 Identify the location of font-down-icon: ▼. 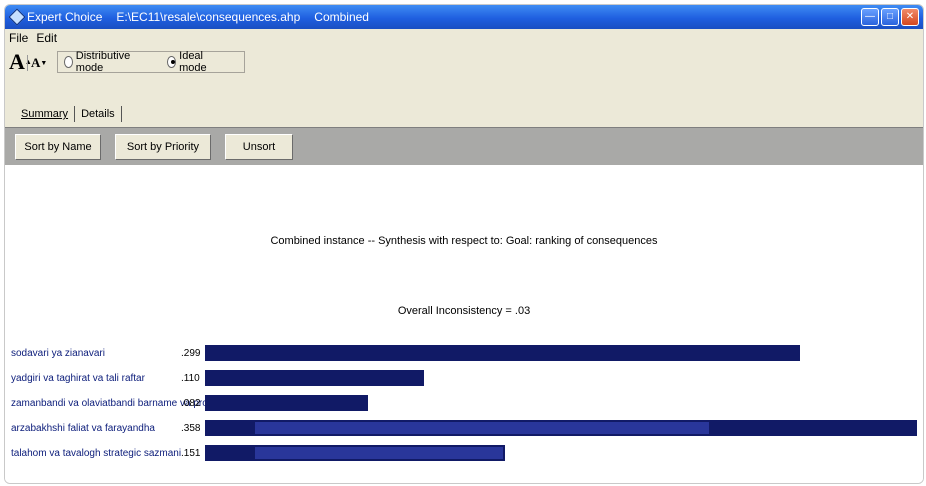
(44, 63).